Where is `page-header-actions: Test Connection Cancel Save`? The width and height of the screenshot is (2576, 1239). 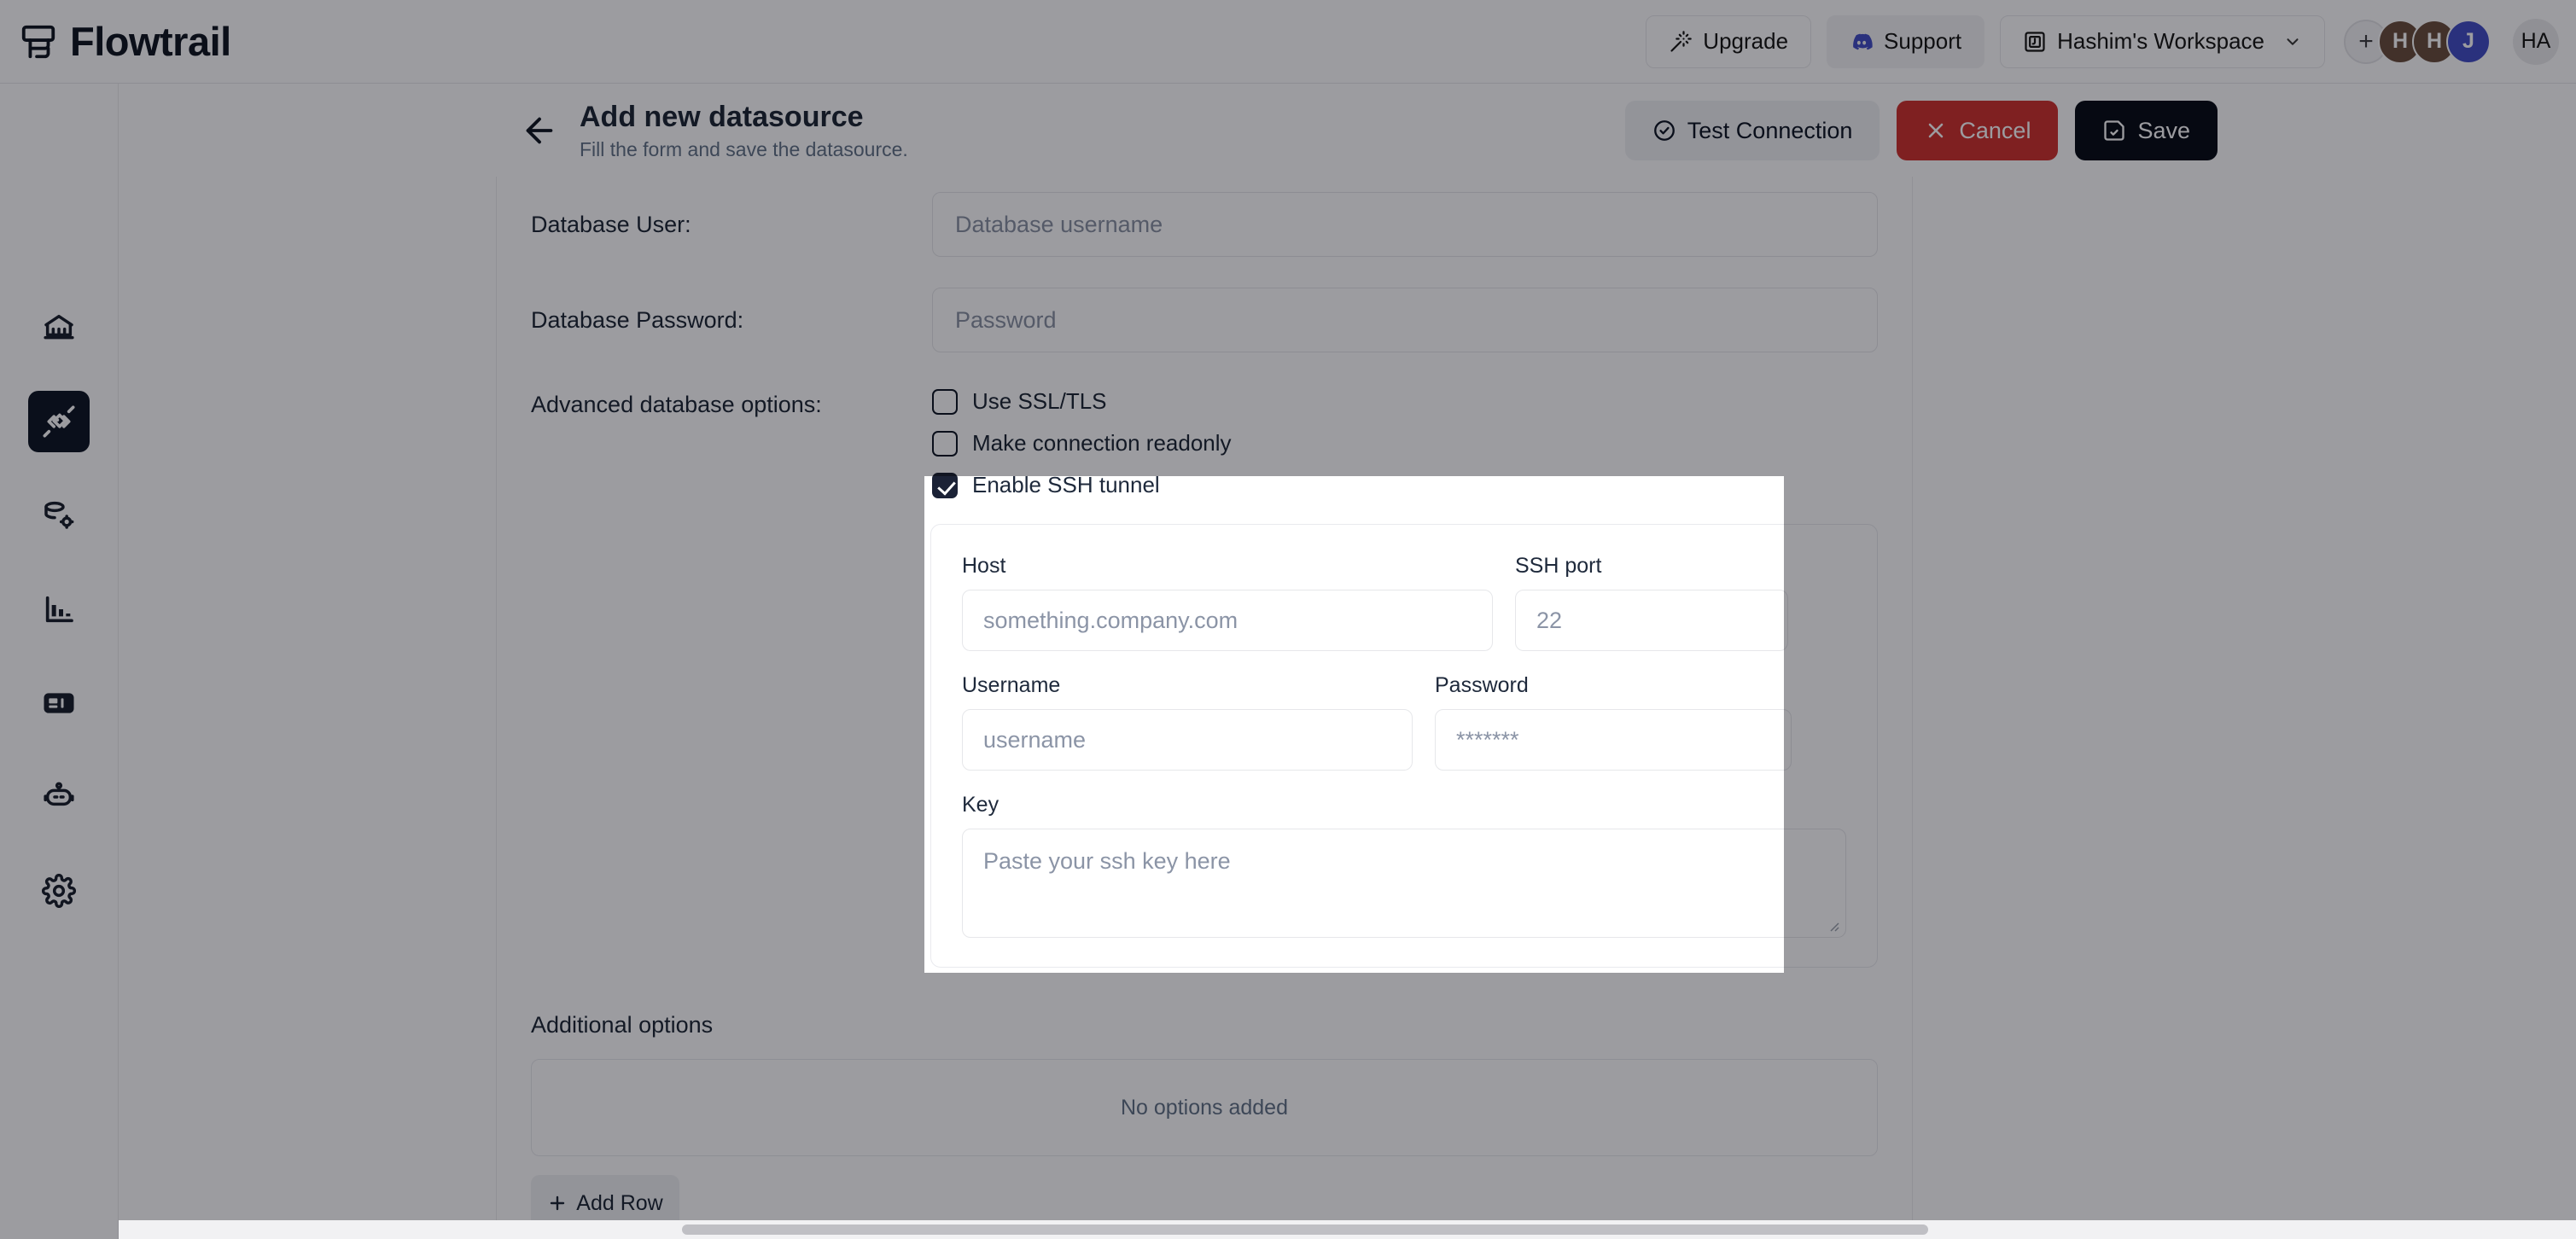
page-header-actions: Test Connection Cancel Save is located at coordinates (1921, 130).